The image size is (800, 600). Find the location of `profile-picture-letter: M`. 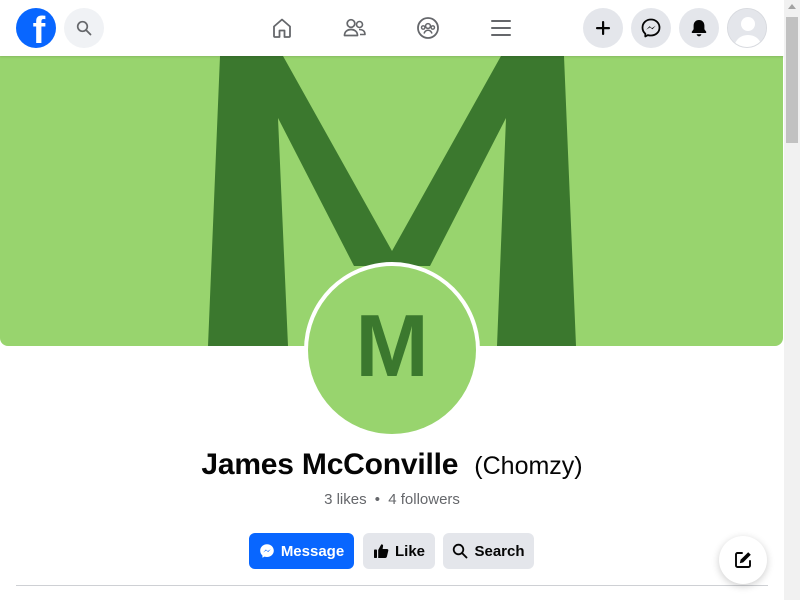

profile-picture-letter: M is located at coordinates (392, 345).